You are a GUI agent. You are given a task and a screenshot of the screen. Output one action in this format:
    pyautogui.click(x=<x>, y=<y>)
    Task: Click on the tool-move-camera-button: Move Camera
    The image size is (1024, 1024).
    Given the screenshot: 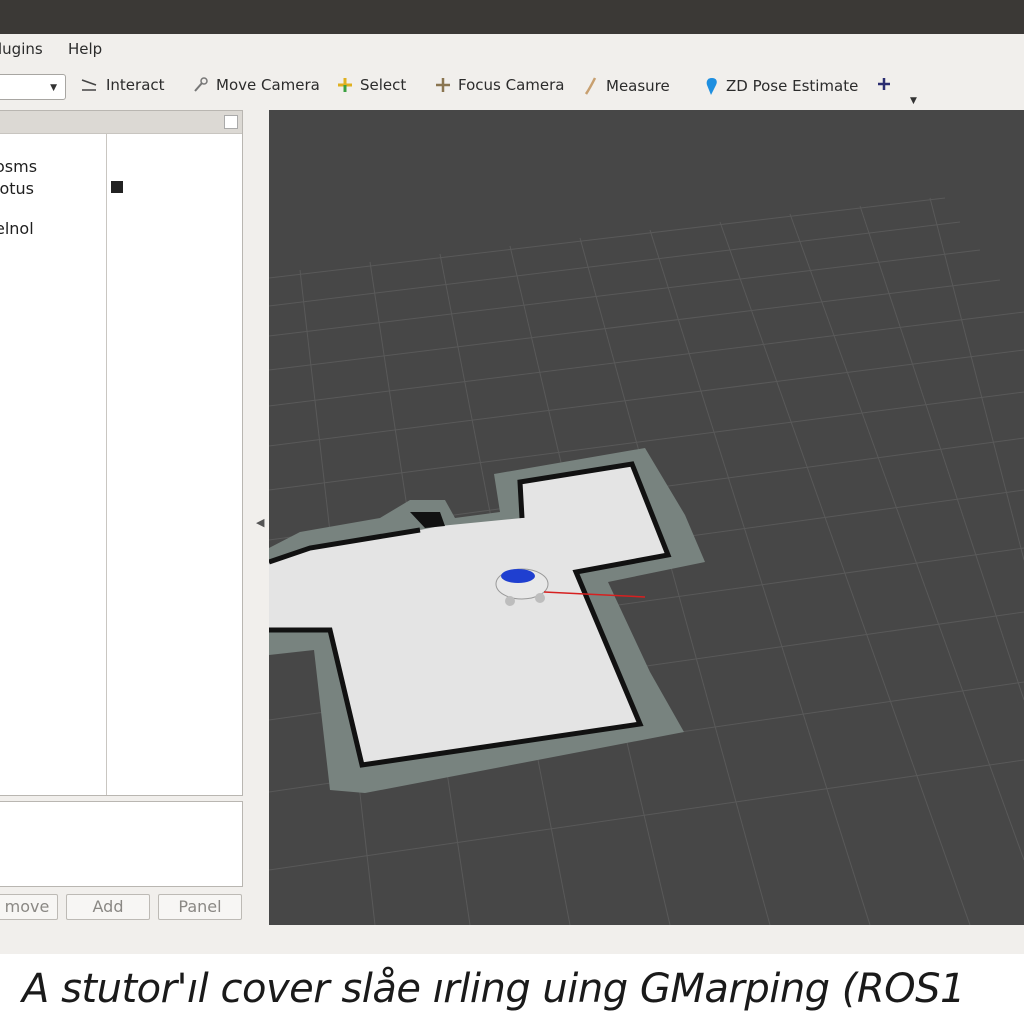 What is the action you would take?
    pyautogui.click(x=256, y=85)
    